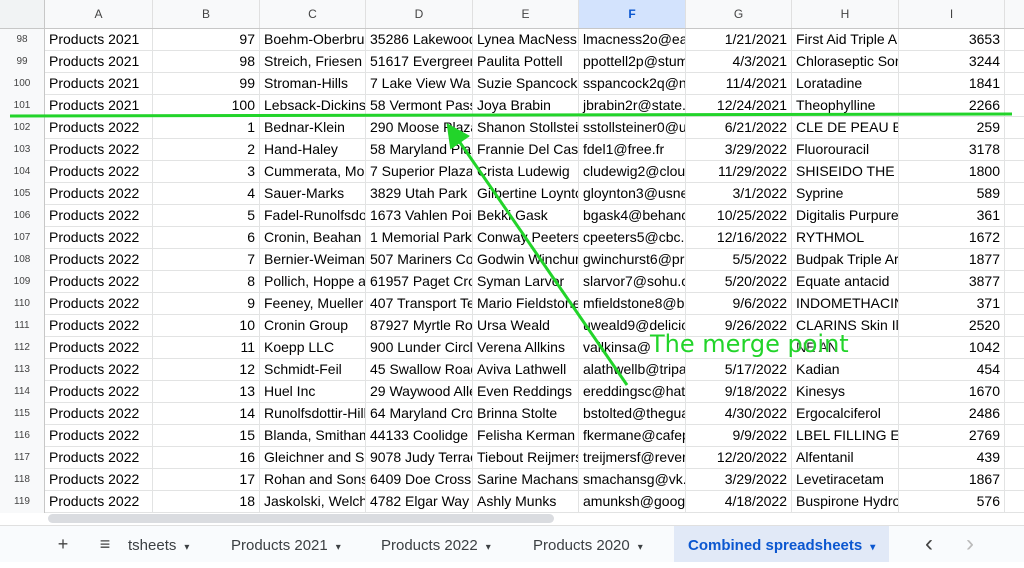  Describe the element at coordinates (22, 458) in the screenshot. I see `row-number: 117` at that location.